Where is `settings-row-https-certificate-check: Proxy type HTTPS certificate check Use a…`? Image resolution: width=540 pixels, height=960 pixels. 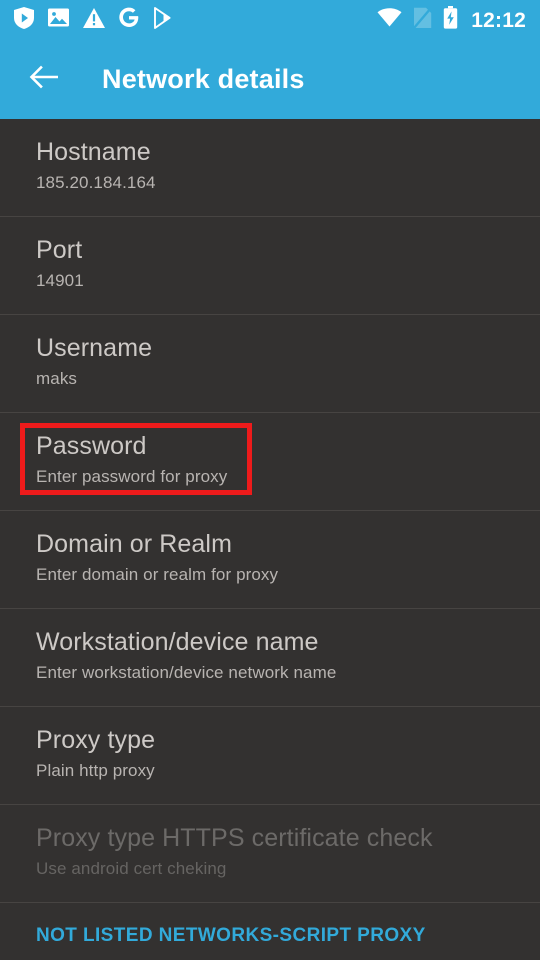 settings-row-https-certificate-check: Proxy type HTTPS certificate check Use a… is located at coordinates (270, 854).